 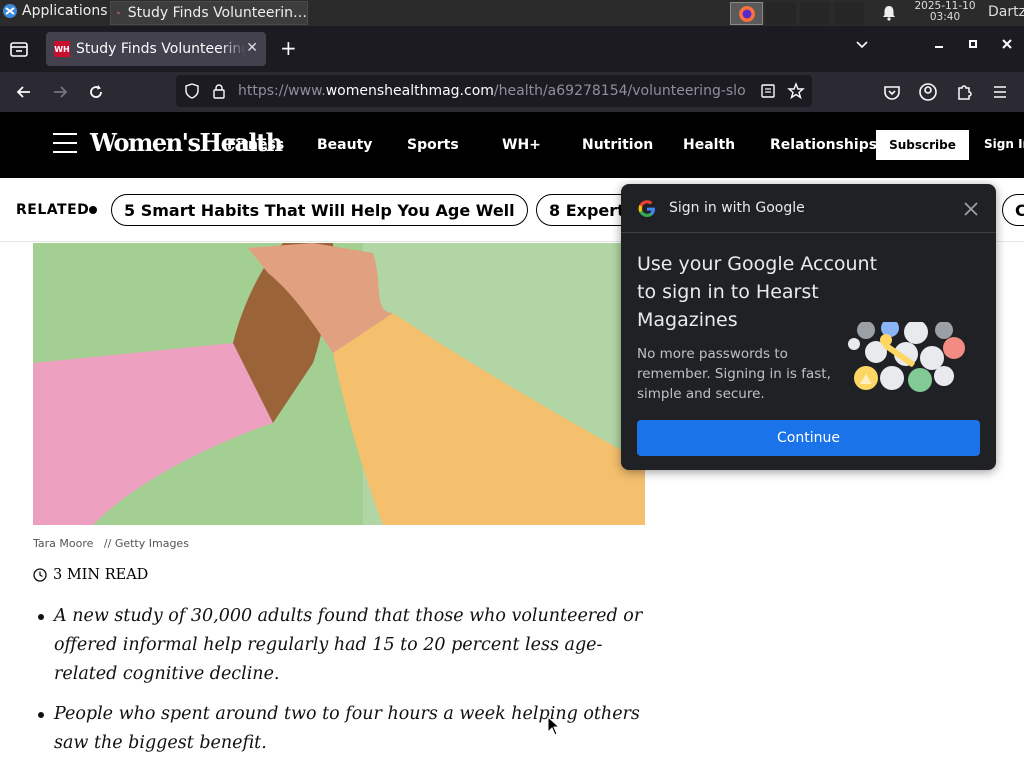 What do you see at coordinates (906, 357) in the screenshot?
I see `key-illustration-icon` at bounding box center [906, 357].